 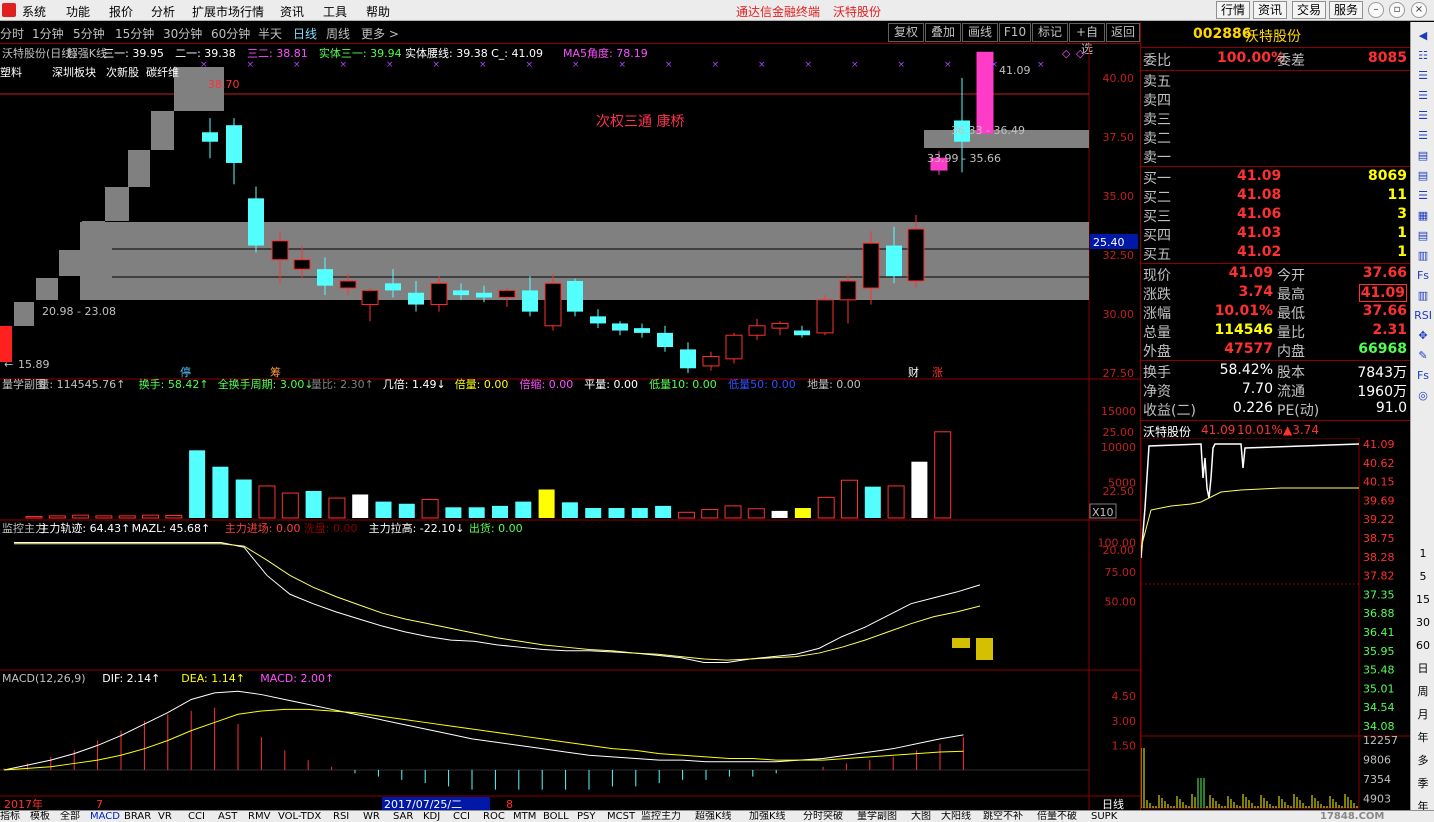 What do you see at coordinates (163, 11) in the screenshot?
I see `menu-analysis: 分析` at bounding box center [163, 11].